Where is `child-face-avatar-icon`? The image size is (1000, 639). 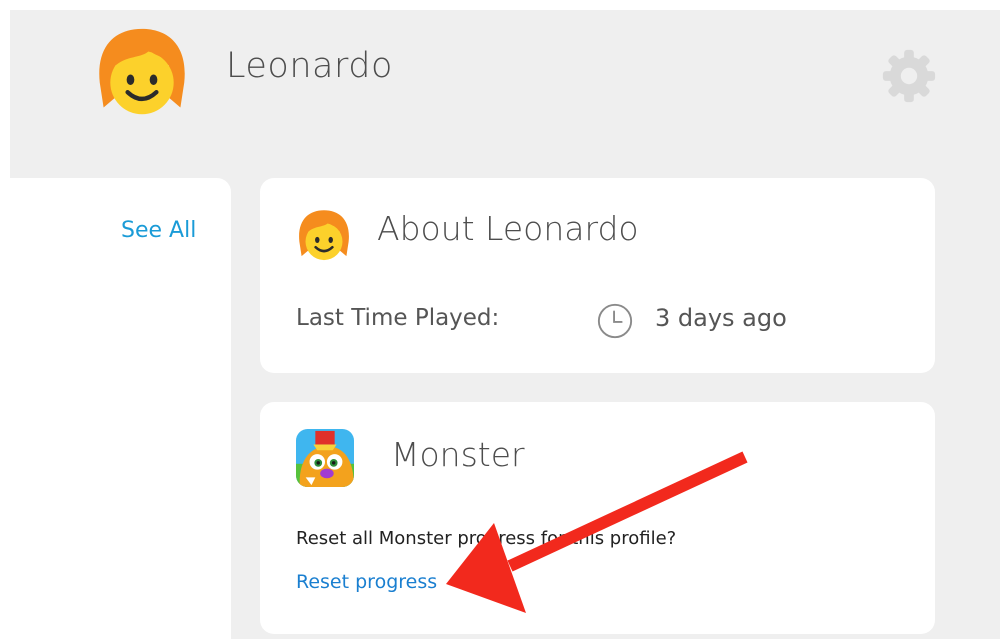
child-face-avatar-icon is located at coordinates (324, 235).